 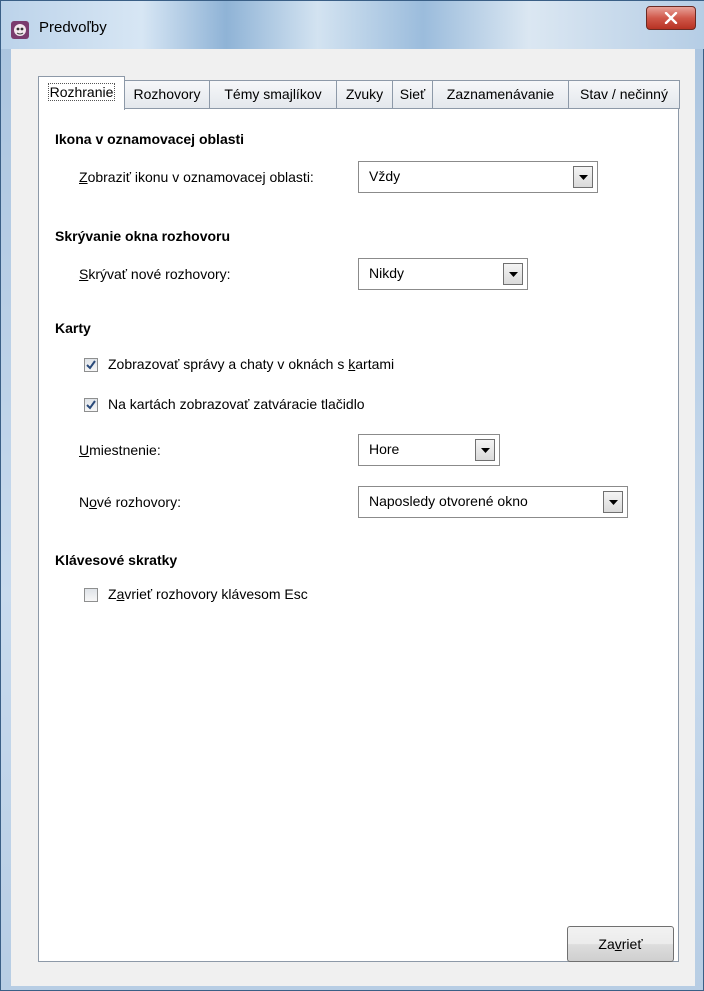 I want to click on tray-icon-select: Vždy, so click(x=478, y=177).